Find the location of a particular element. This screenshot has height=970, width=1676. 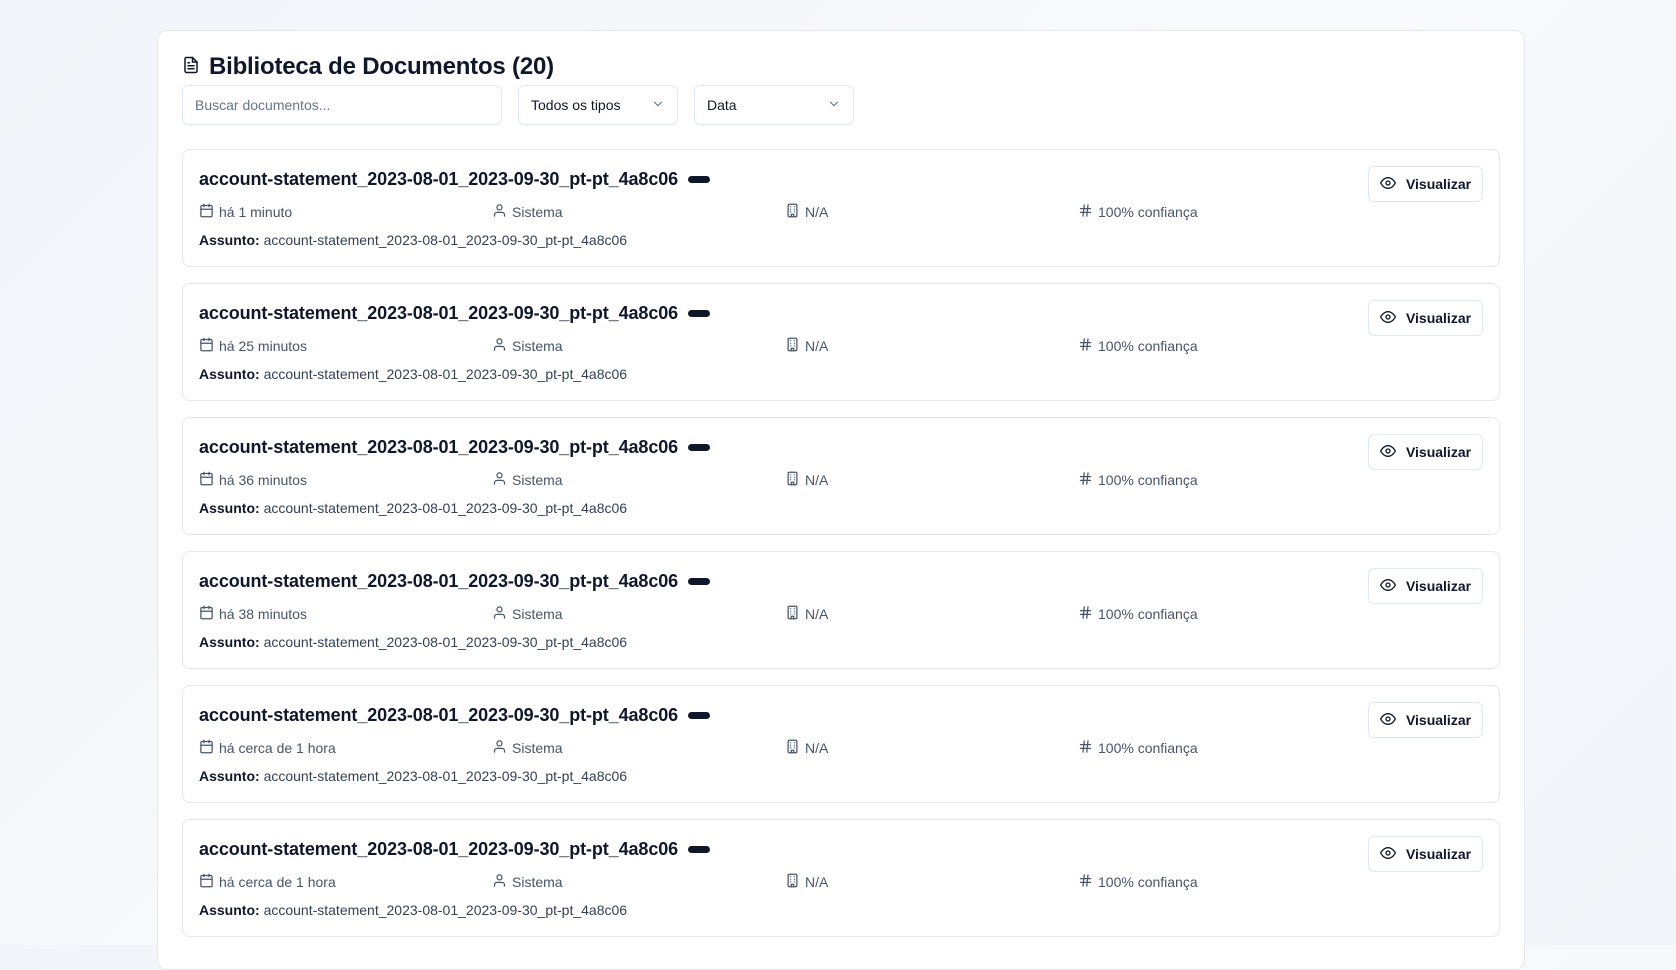

search-input is located at coordinates (342, 105).